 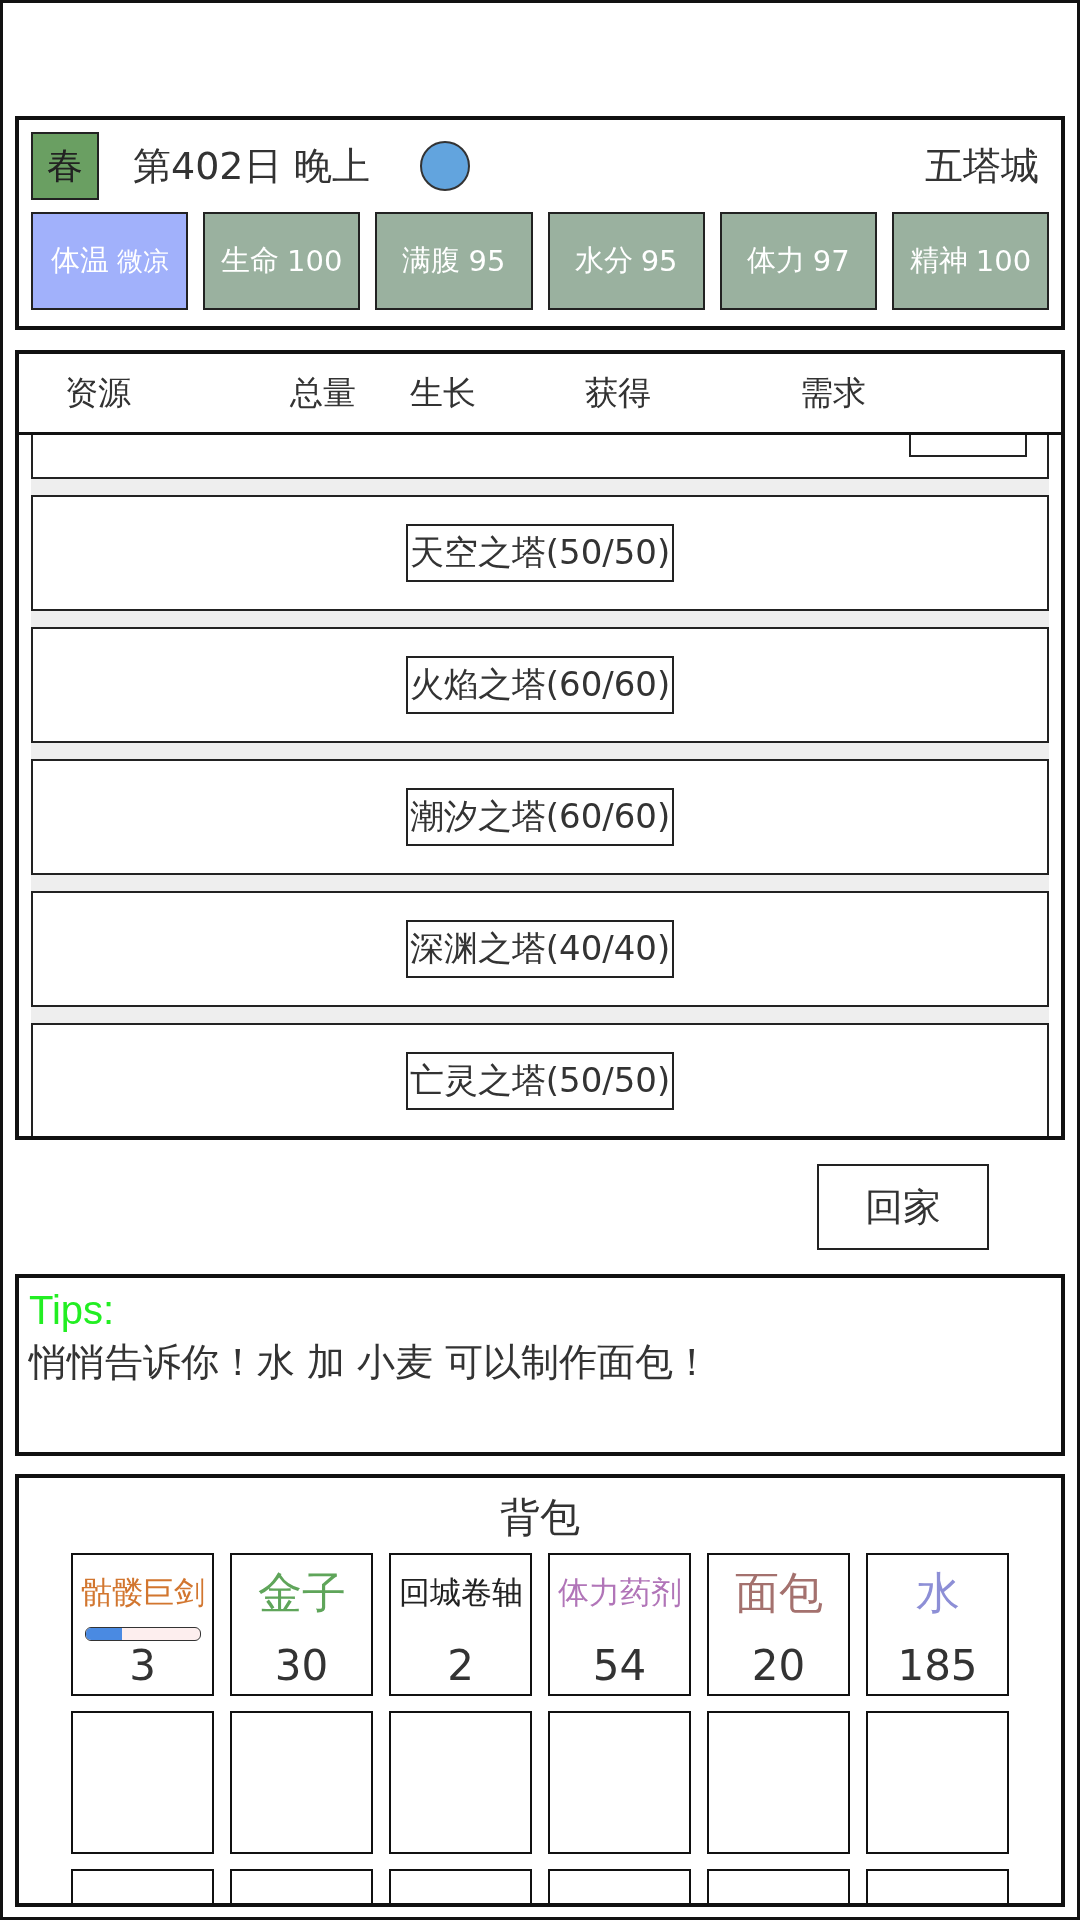 What do you see at coordinates (540, 1517) in the screenshot?
I see `backpack-title: 背包` at bounding box center [540, 1517].